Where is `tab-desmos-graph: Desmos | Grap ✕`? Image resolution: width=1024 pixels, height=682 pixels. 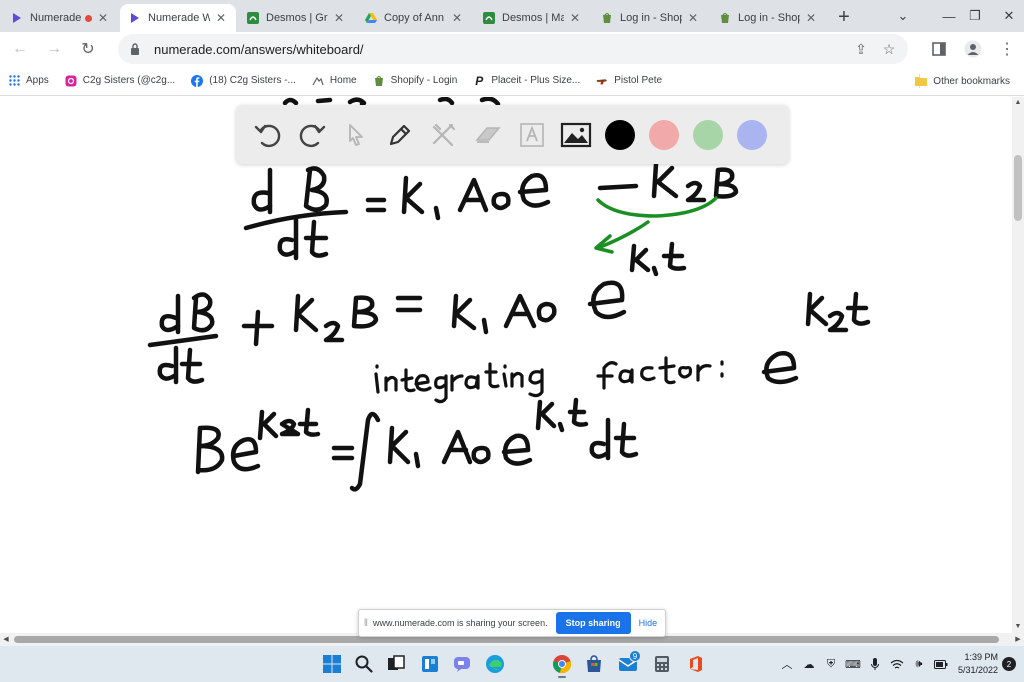 tab-desmos-graph: Desmos | Grap ✕ is located at coordinates (296, 18).